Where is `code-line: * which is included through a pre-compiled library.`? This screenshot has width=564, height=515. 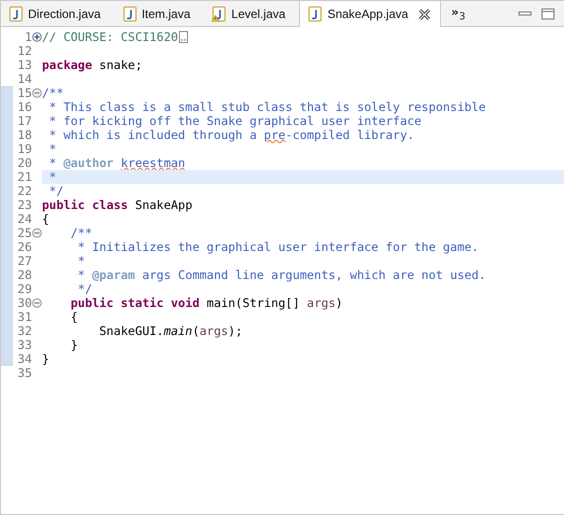
code-line: * which is included through a pre-compiled library. is located at coordinates (232, 135).